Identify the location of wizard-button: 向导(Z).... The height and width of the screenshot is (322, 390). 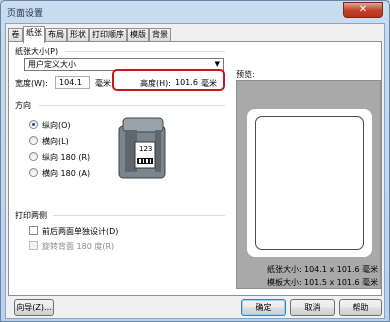
(34, 307).